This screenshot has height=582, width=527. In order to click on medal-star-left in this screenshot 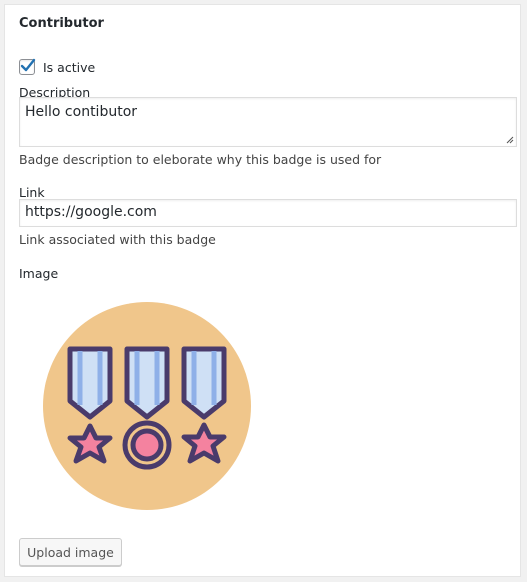, I will do `click(90, 405)`.